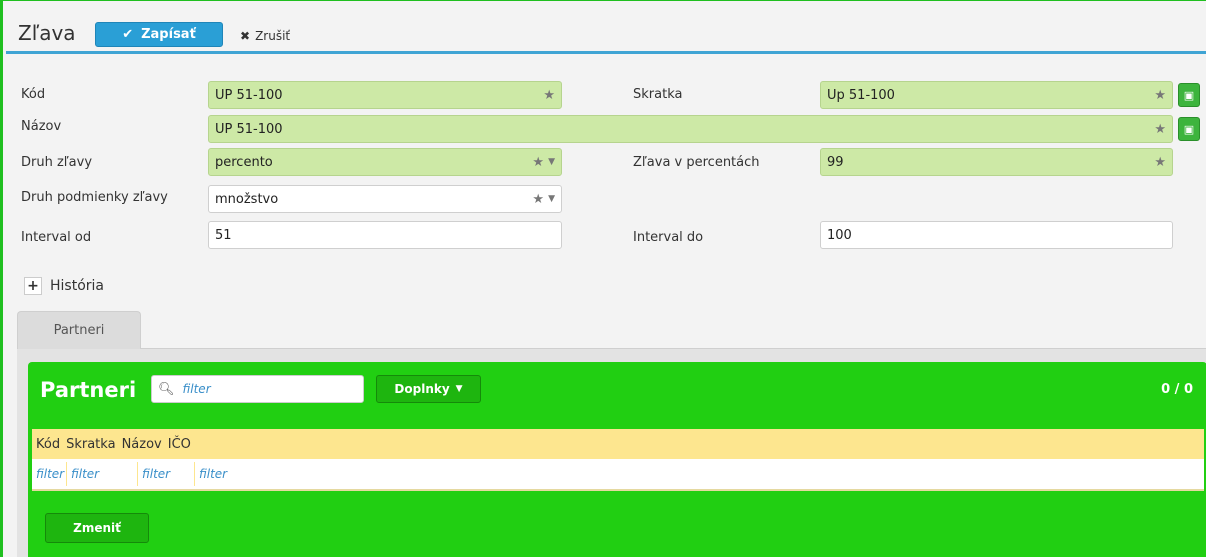 The width and height of the screenshot is (1206, 557). I want to click on zlava-percent-label: Zľava v percentách, so click(696, 162).